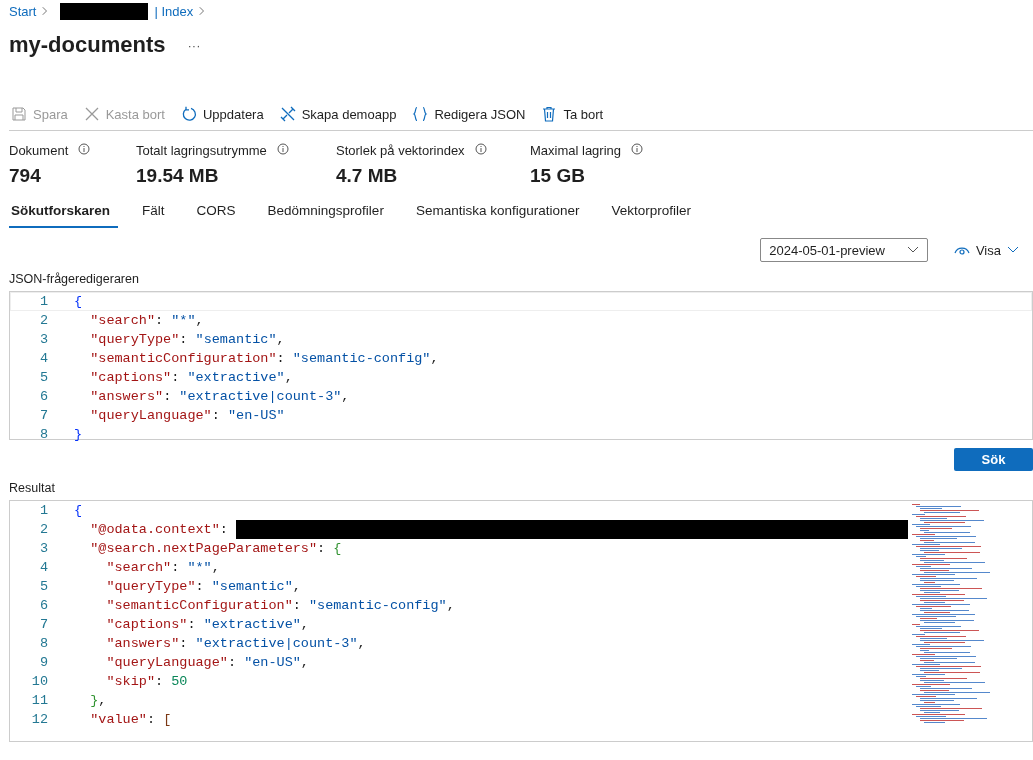  What do you see at coordinates (39, 719) in the screenshot?
I see `line-number: 12` at bounding box center [39, 719].